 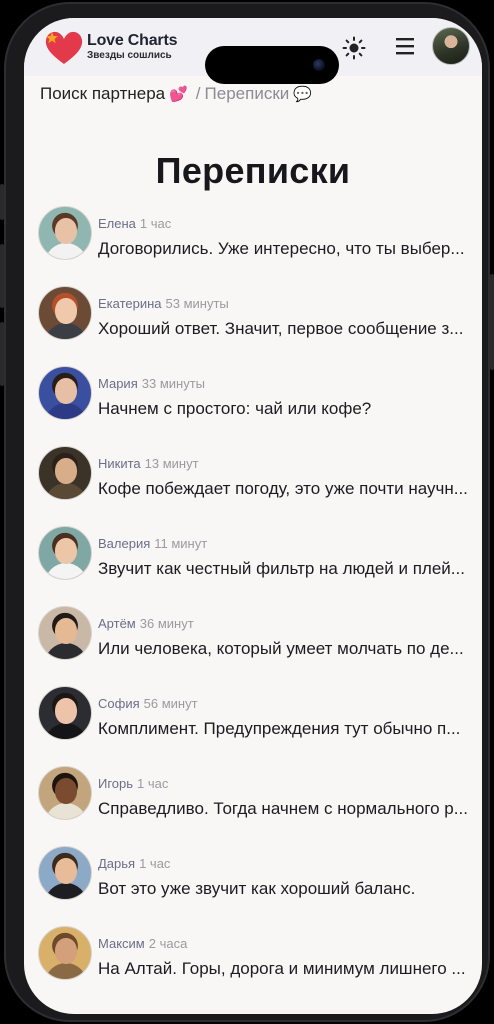 I want to click on chat-contact-name: Дарья, so click(x=117, y=863).